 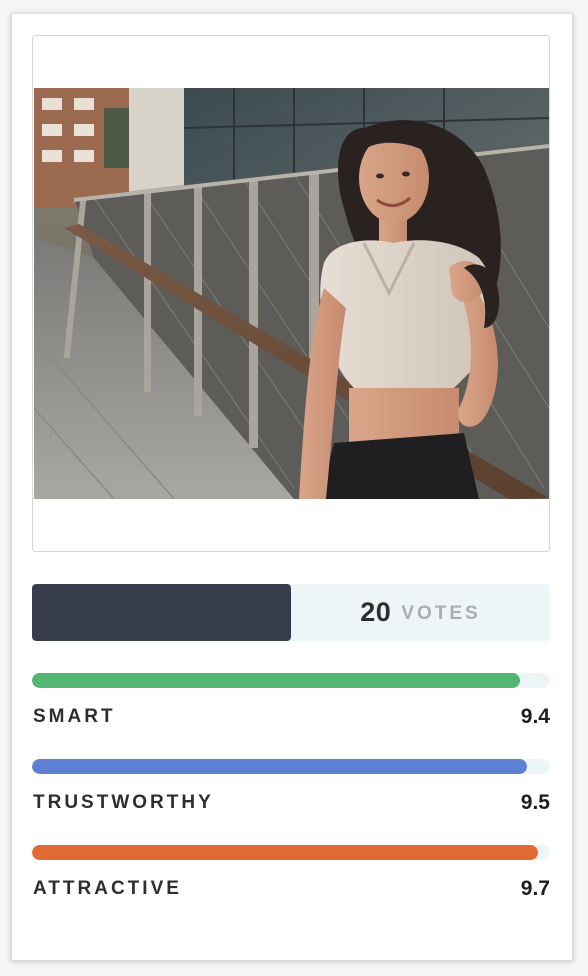 I want to click on trait-attractive: ATTRACTIVE 9.7, so click(x=291, y=875).